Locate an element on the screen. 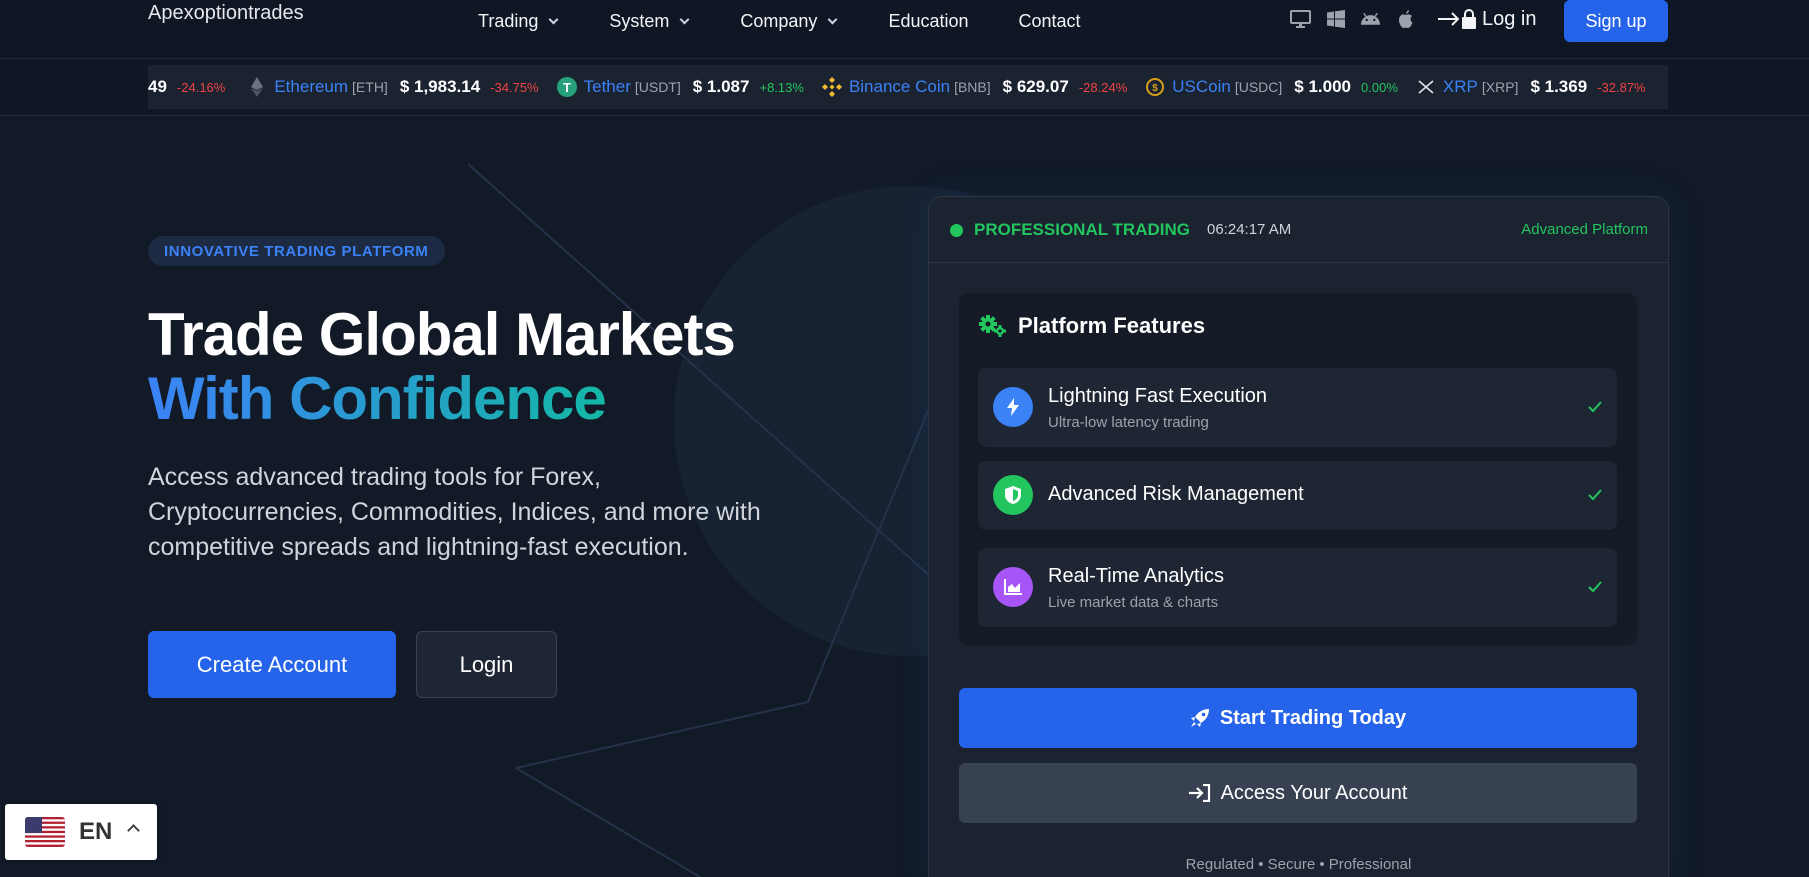 The width and height of the screenshot is (1809, 877). login-button: Login is located at coordinates (486, 664).